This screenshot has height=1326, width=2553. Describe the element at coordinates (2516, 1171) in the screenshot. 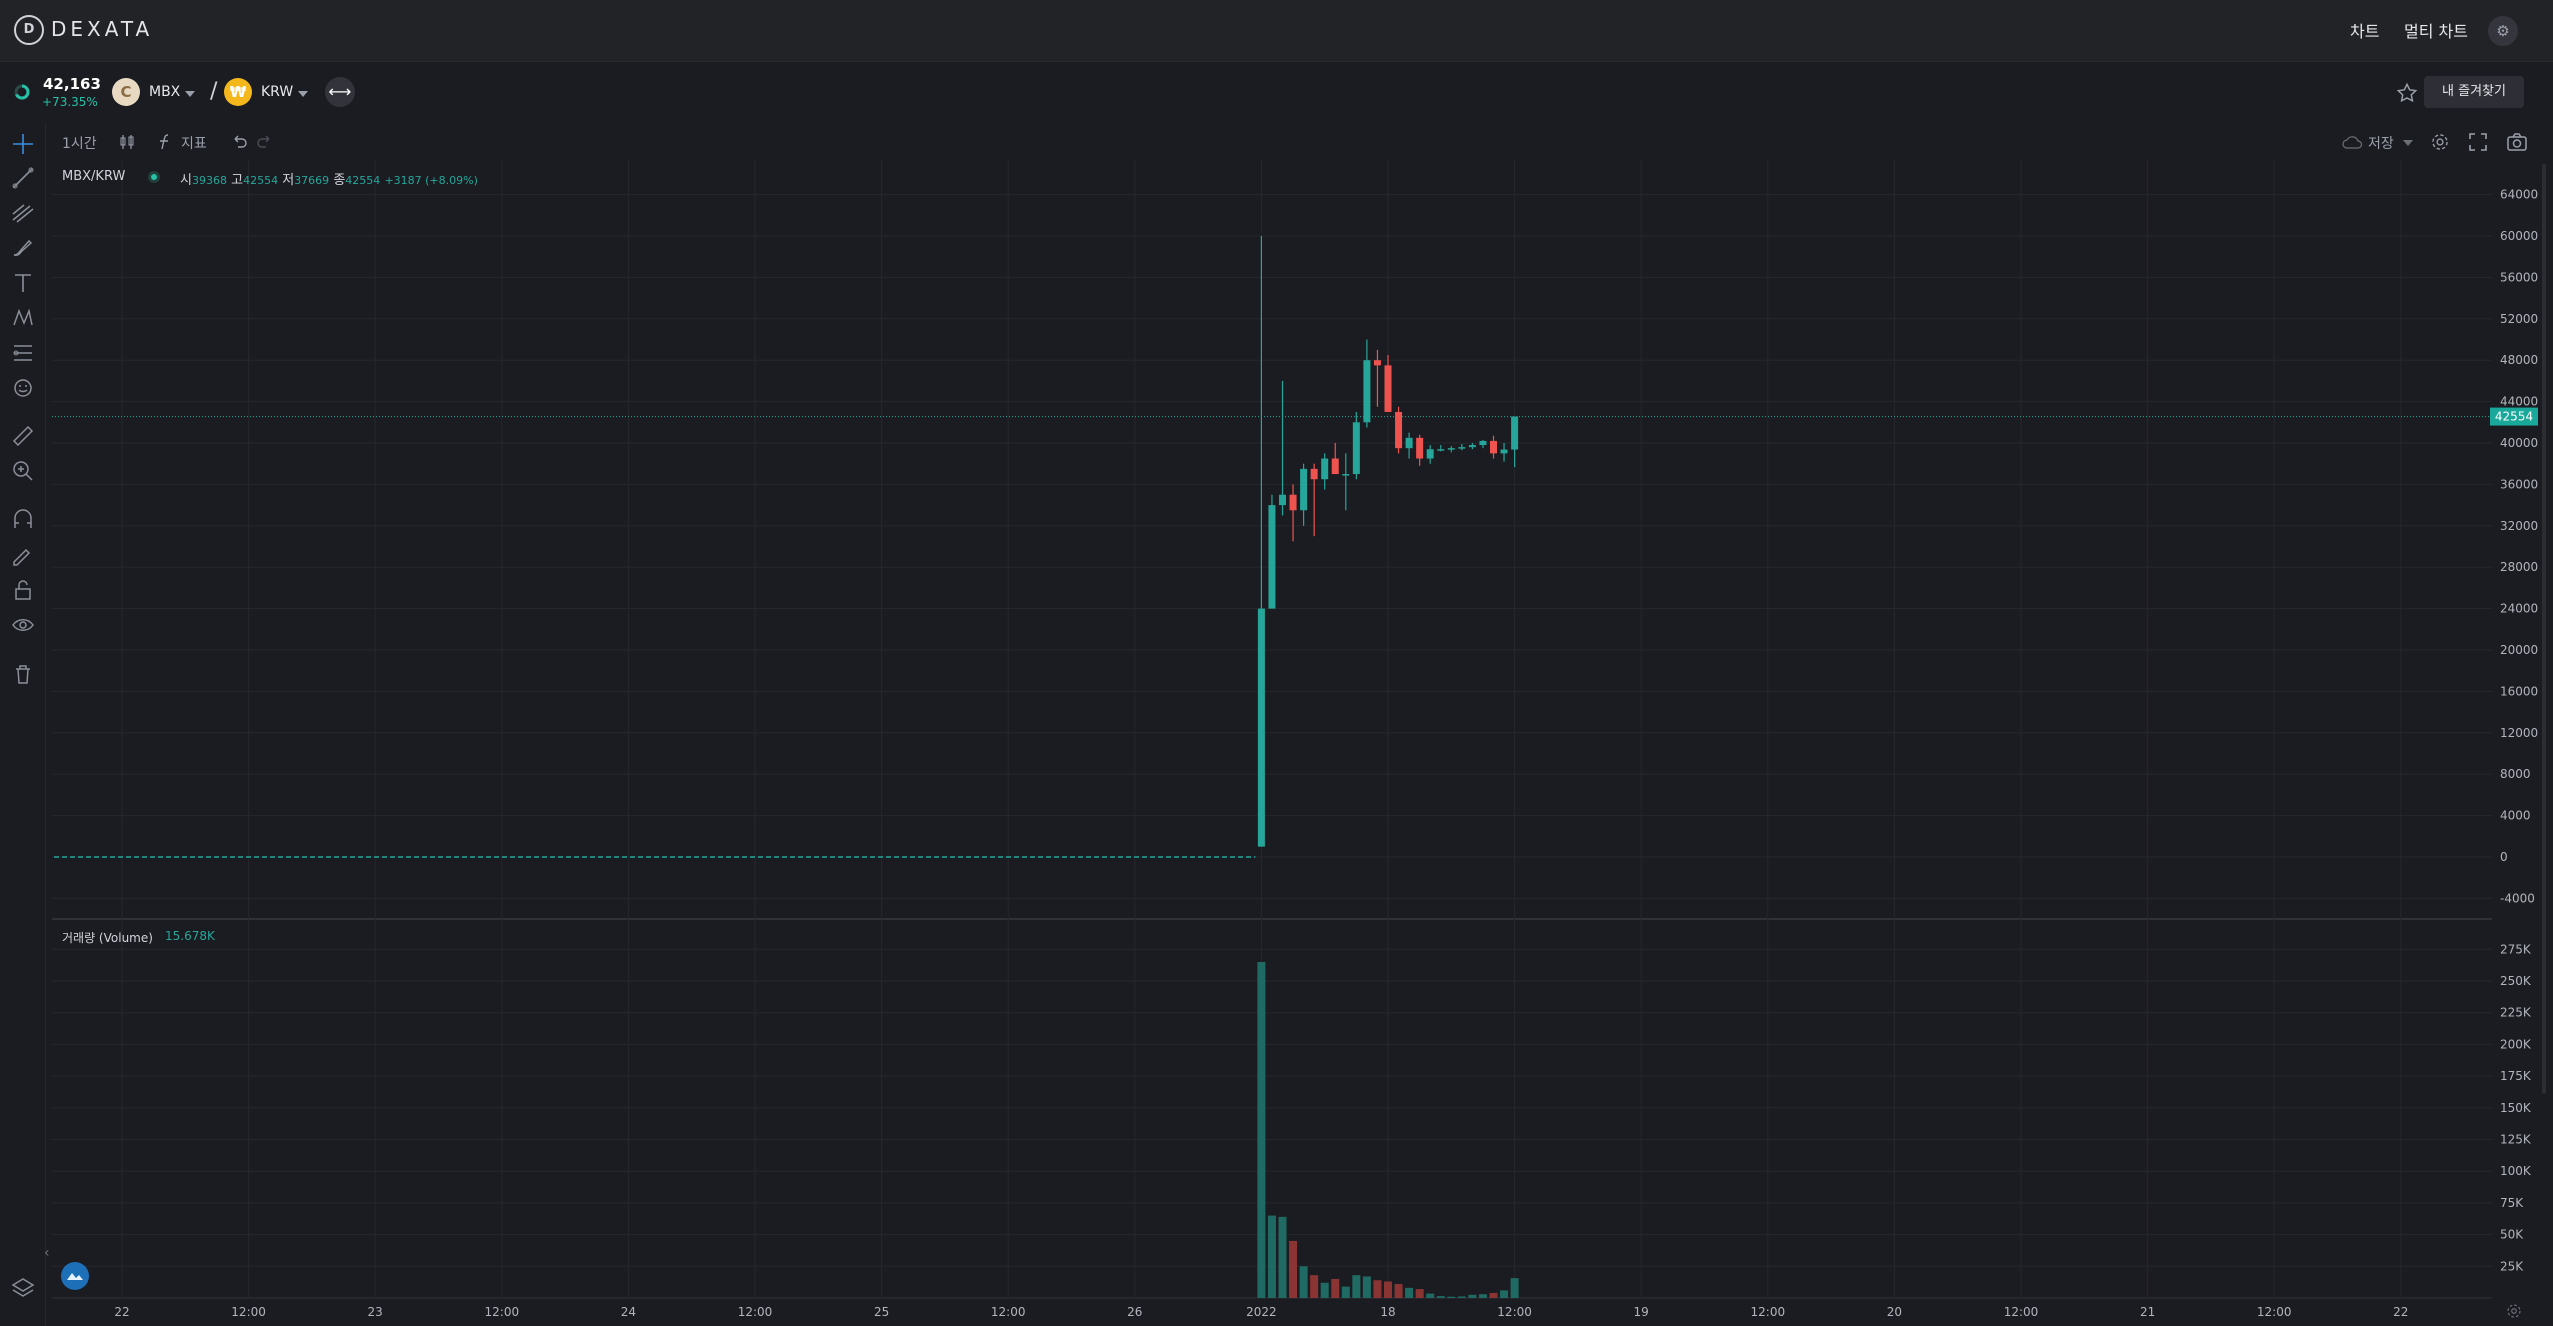

I see `volume-axis-label: 100K` at that location.